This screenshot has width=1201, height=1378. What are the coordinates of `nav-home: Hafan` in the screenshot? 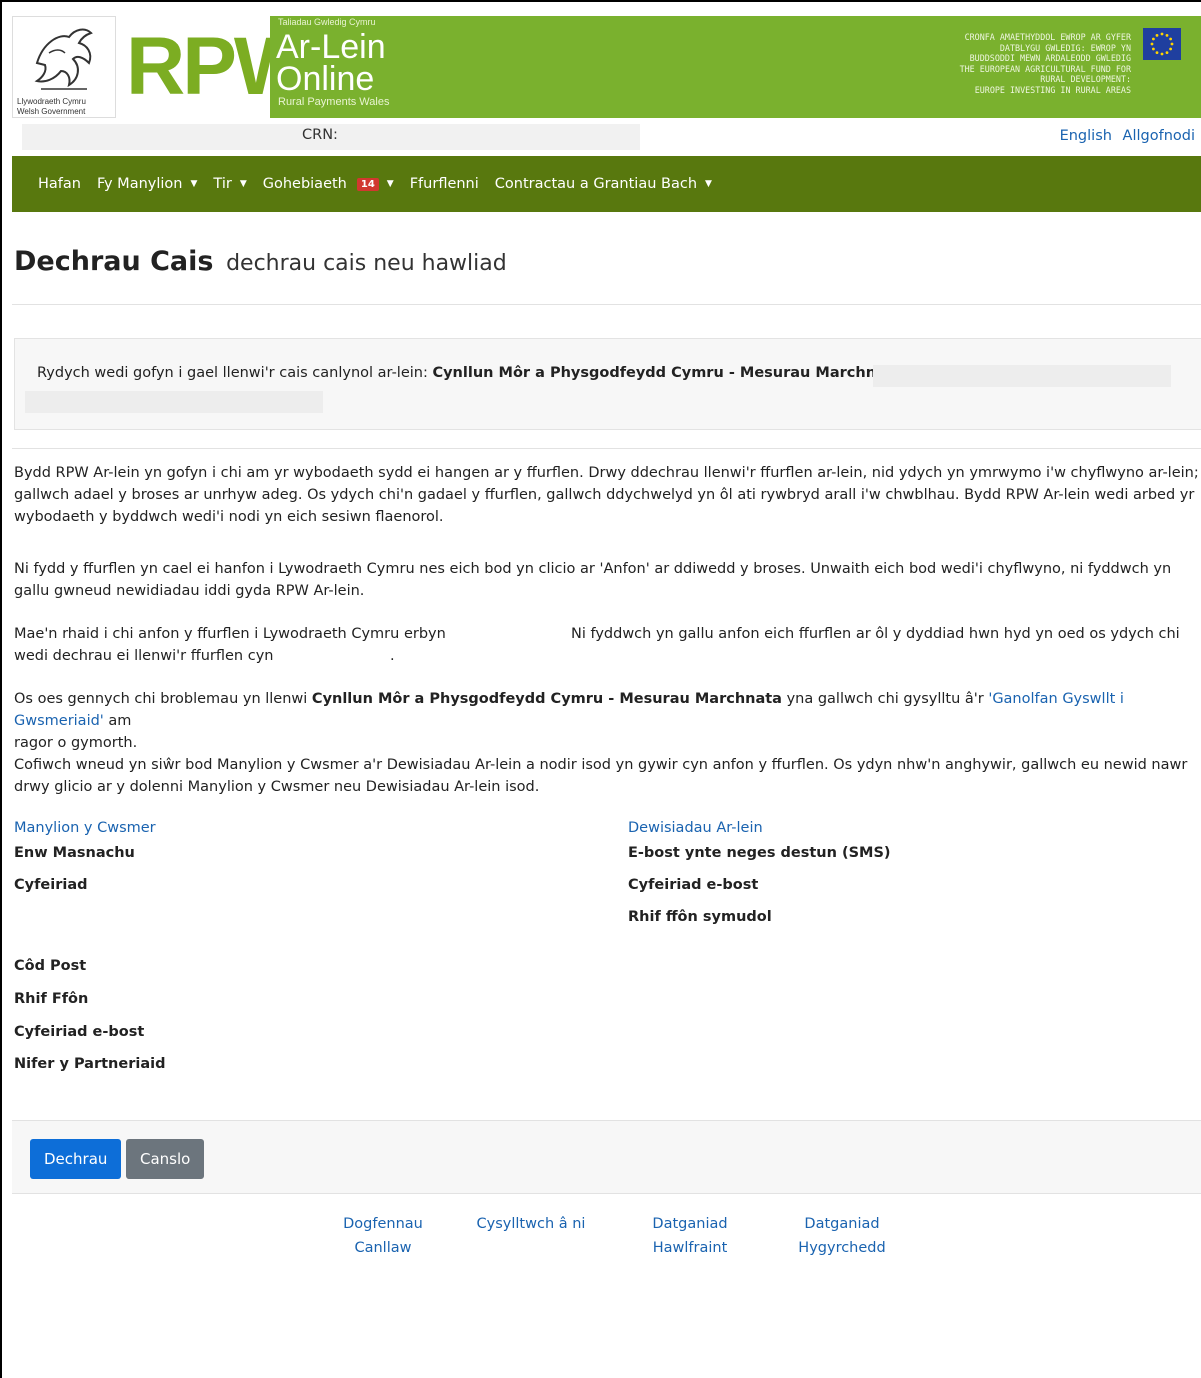 It's located at (59, 184).